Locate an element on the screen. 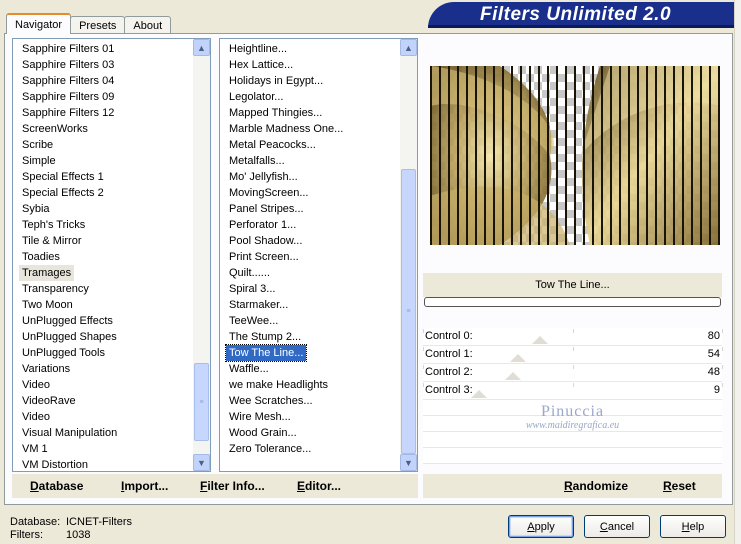 This screenshot has width=741, height=544. tab-label: Presets is located at coordinates (98, 25).